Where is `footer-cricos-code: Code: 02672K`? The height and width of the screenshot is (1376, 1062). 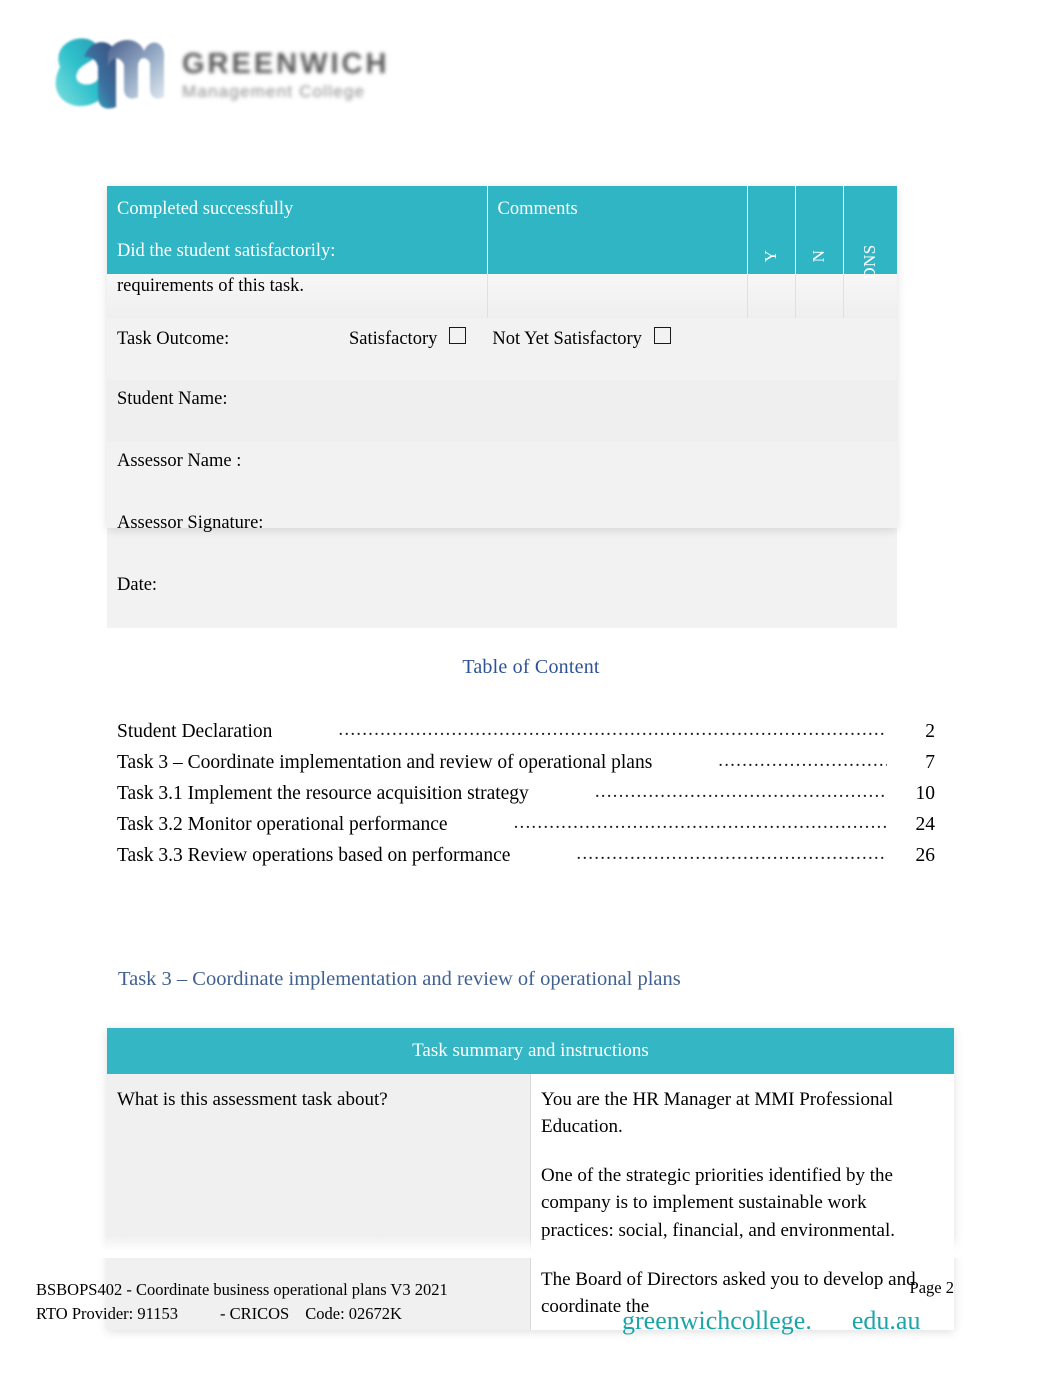
footer-cricos-code: Code: 02672K is located at coordinates (353, 1314).